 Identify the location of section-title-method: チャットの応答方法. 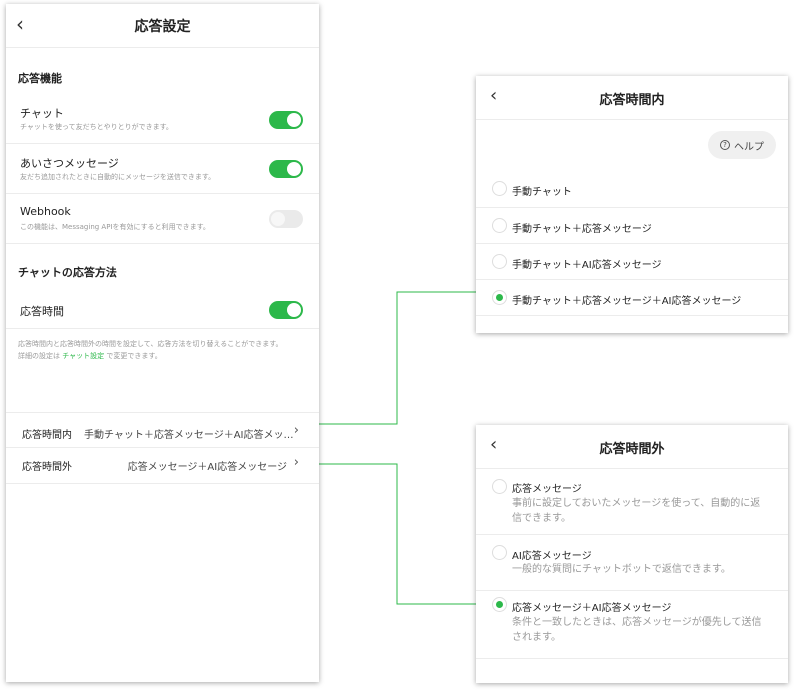
(67, 272).